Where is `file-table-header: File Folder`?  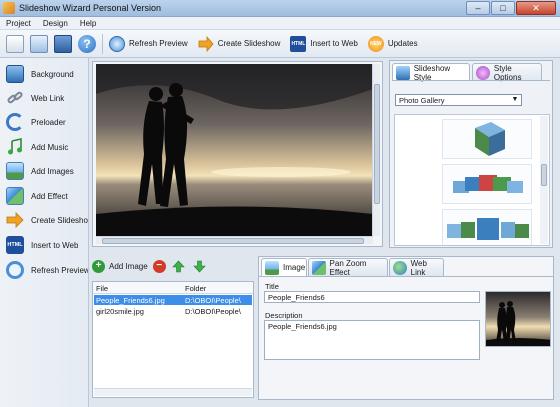
file-table-header: File Folder is located at coordinates (173, 288).